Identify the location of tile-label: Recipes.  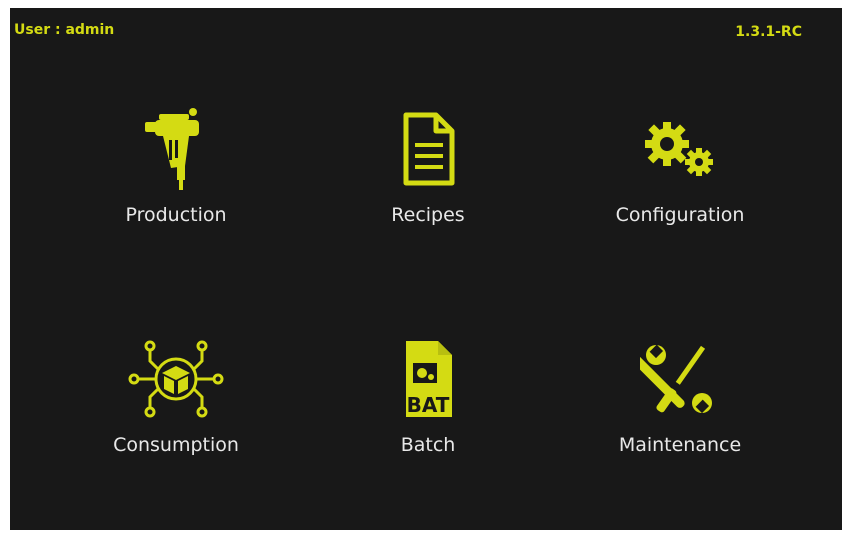
(428, 215).